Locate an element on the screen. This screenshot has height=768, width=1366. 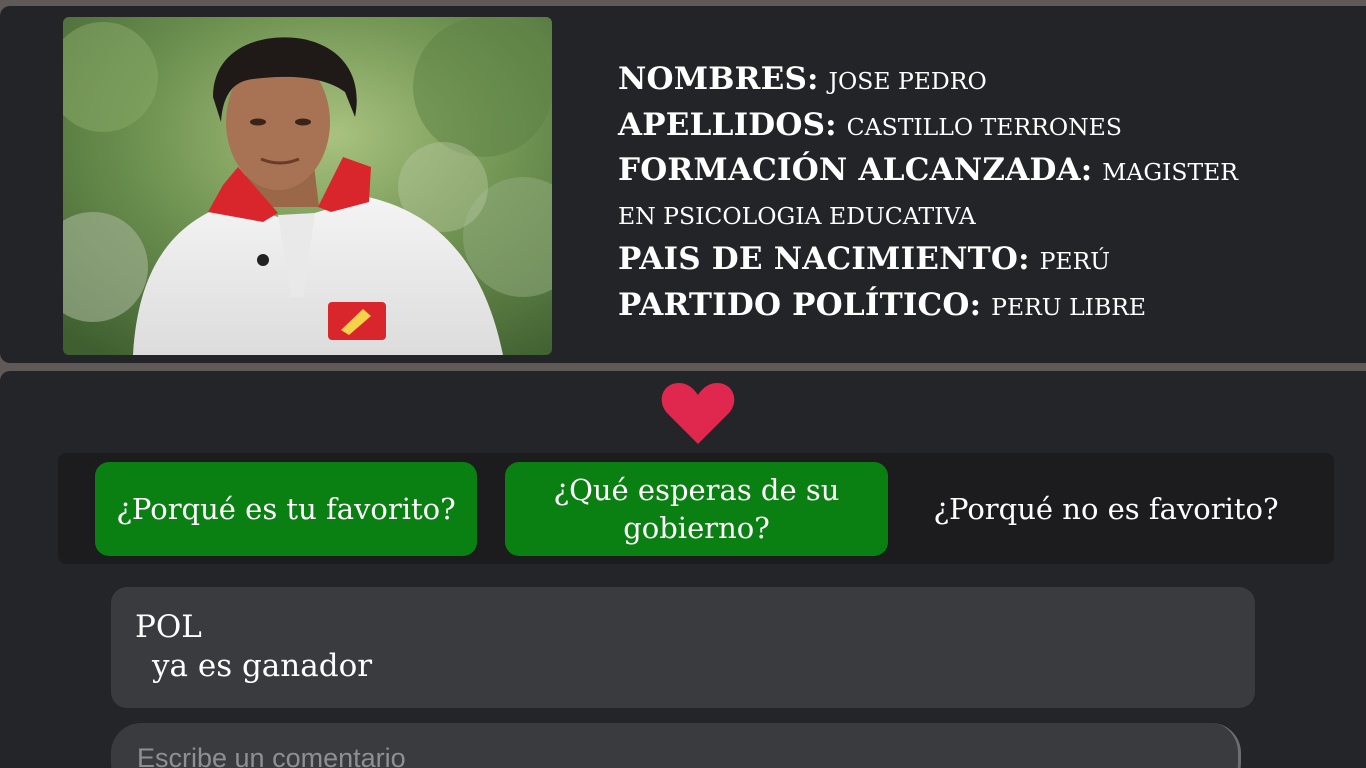
comment-author: POL is located at coordinates (168, 627).